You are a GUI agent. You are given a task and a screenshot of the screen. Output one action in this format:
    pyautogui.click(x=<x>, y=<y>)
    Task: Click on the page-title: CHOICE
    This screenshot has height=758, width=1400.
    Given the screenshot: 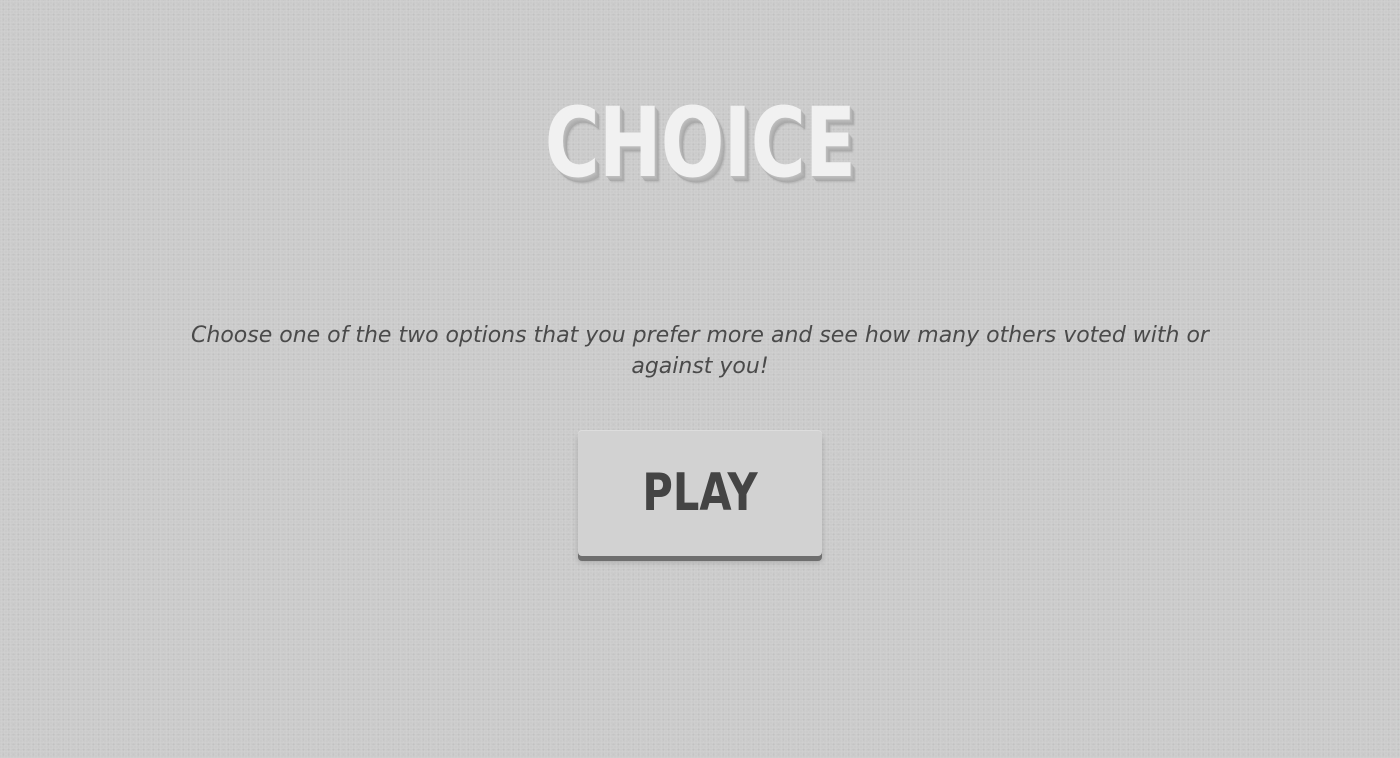 What is the action you would take?
    pyautogui.click(x=700, y=143)
    